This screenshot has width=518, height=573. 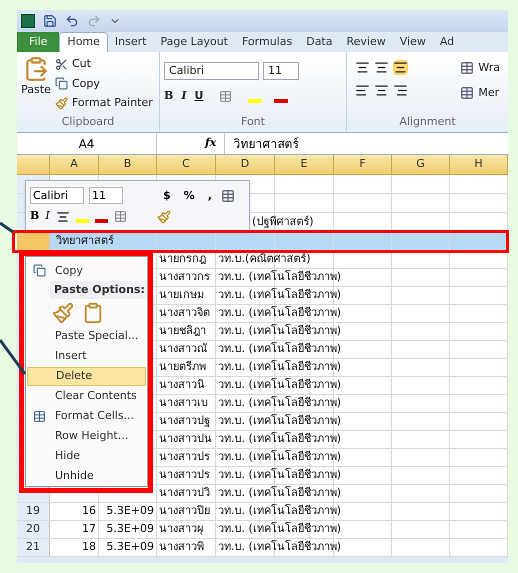 What do you see at coordinates (131, 42) in the screenshot?
I see `ribbon-tab: Insert` at bounding box center [131, 42].